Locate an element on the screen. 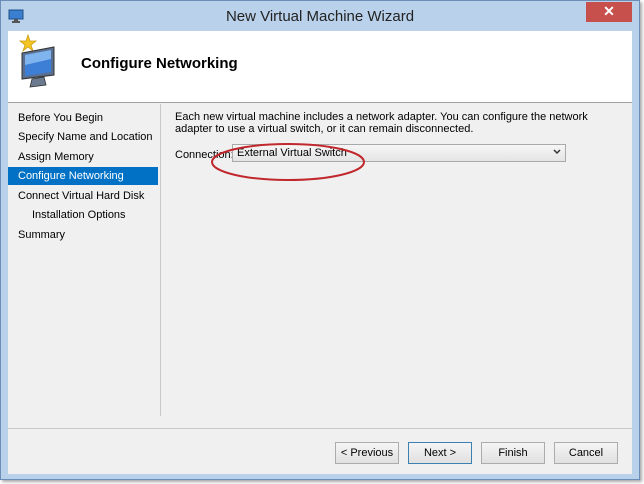 The image size is (644, 484). close-button: ✕ is located at coordinates (609, 12).